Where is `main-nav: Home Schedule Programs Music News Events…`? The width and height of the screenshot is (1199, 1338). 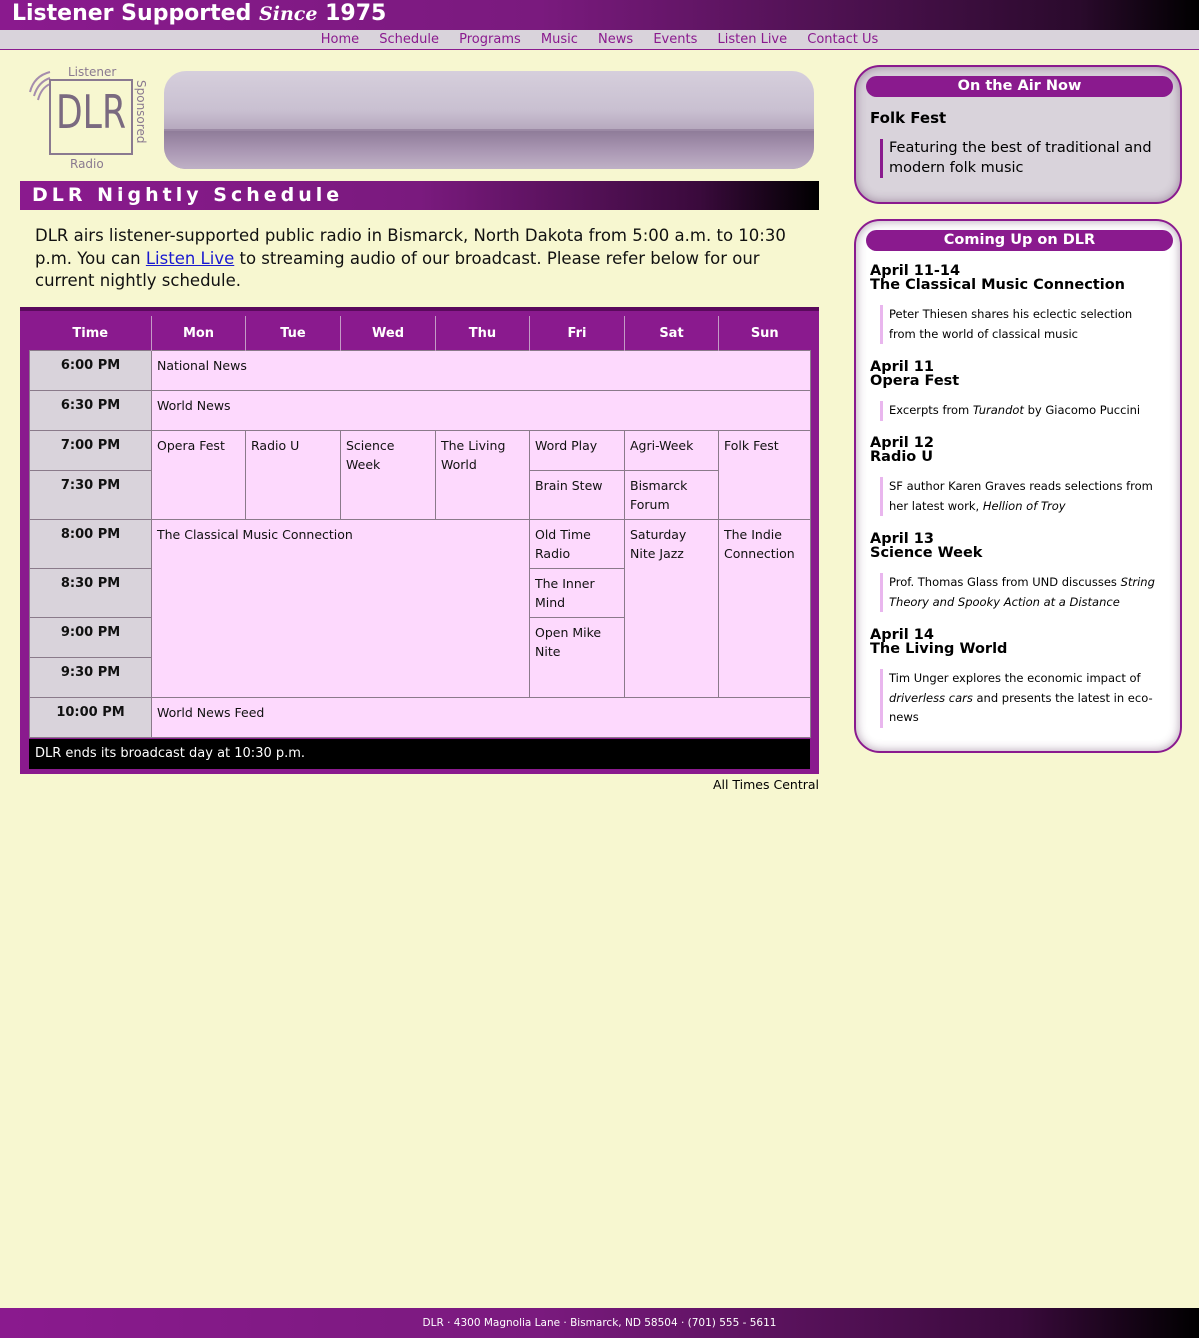
main-nav: Home Schedule Programs Music News Events… is located at coordinates (599, 40).